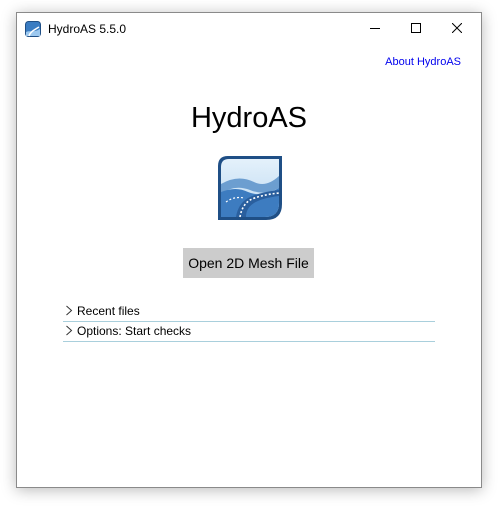 The width and height of the screenshot is (500, 507). I want to click on window-title: HydroAS 5.5.0, so click(87, 29).